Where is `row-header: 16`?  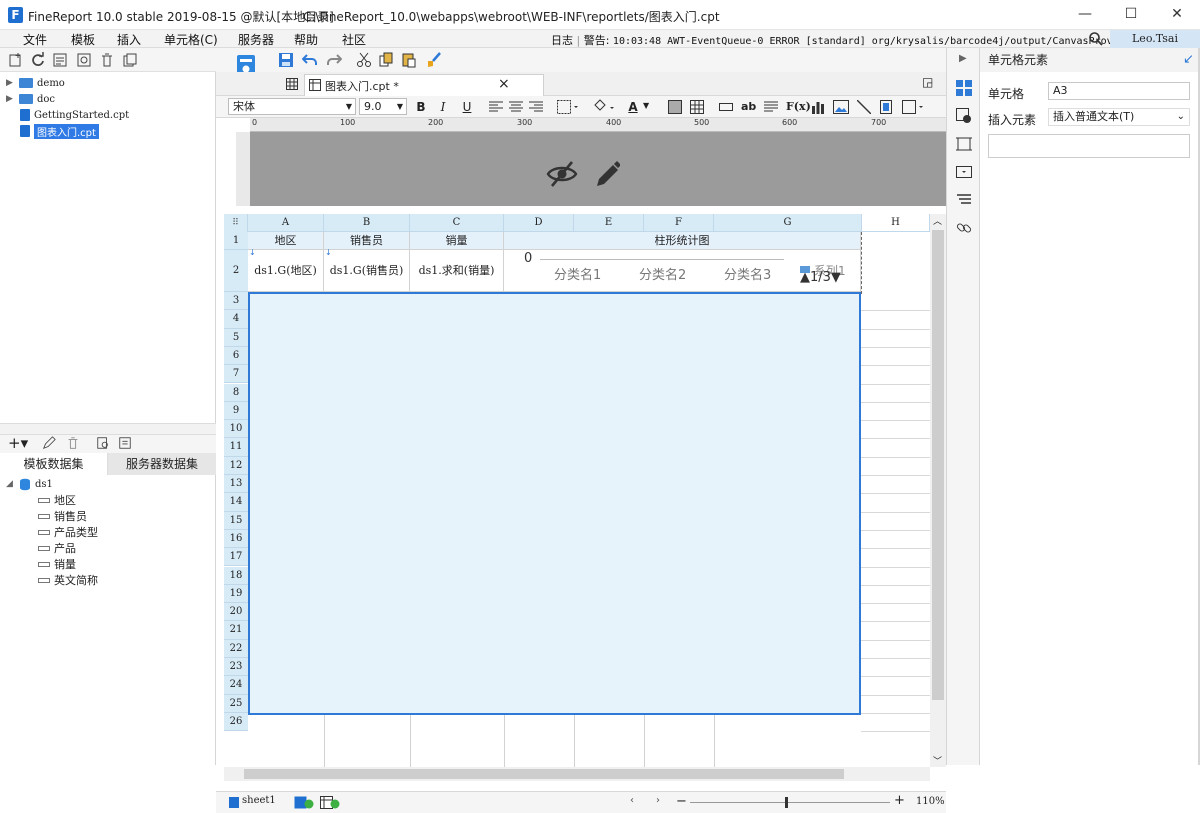 row-header: 16 is located at coordinates (236, 539).